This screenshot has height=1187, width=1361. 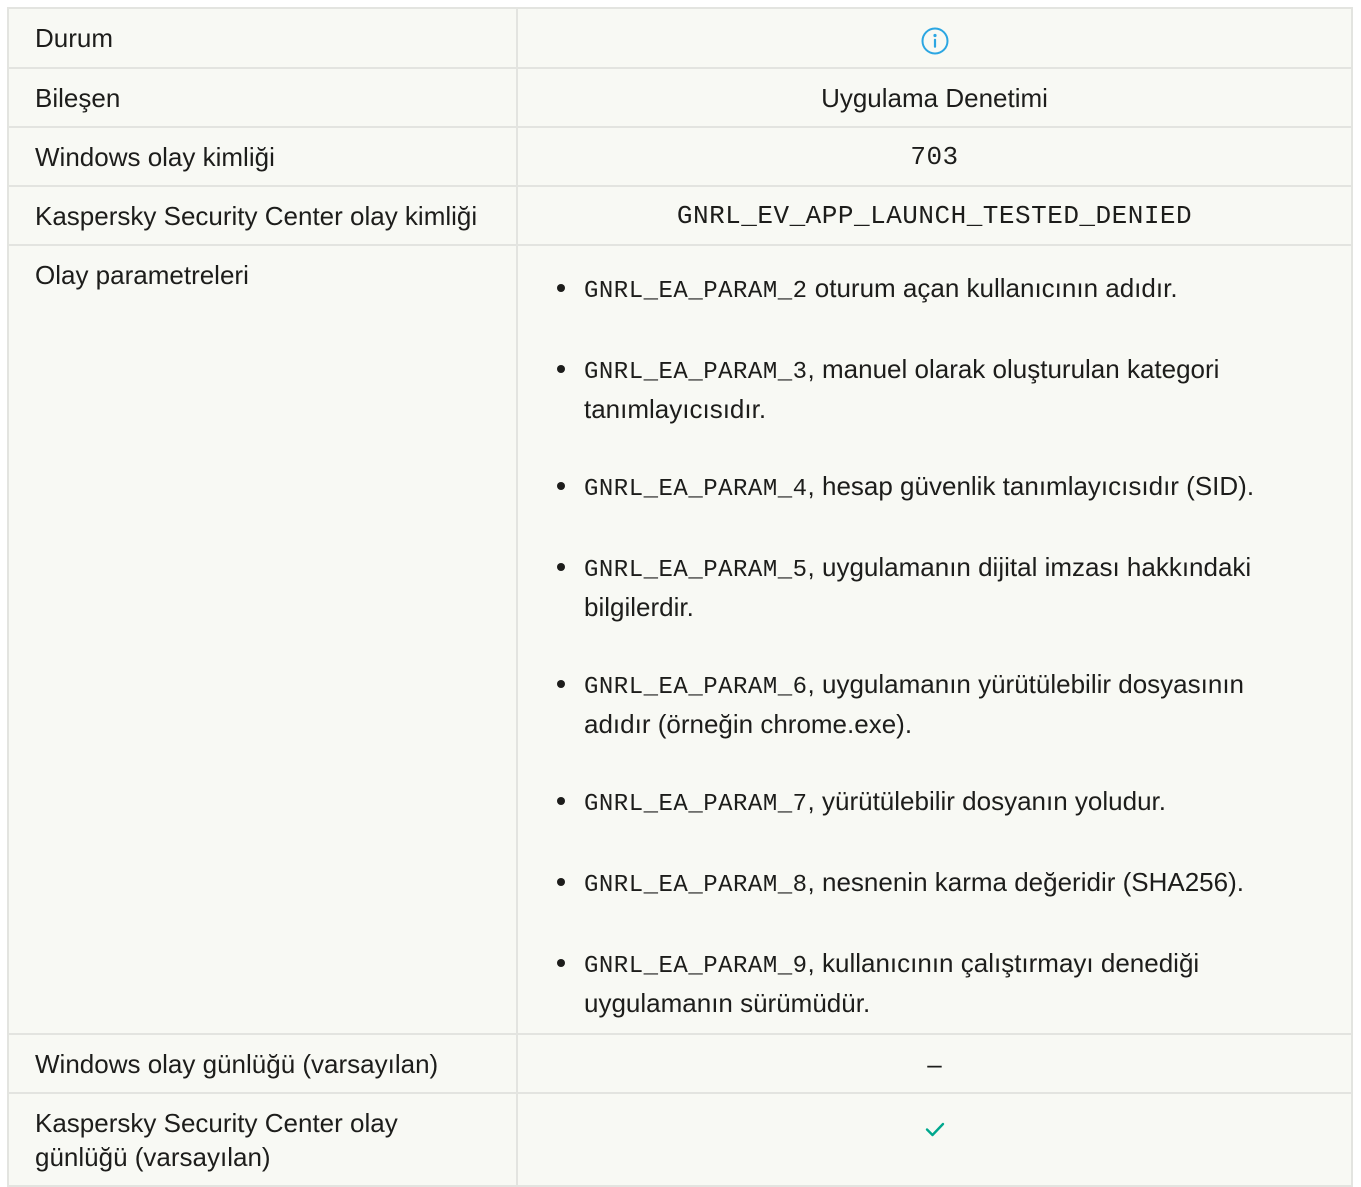 I want to click on param-code: GNRL_EA_PARAM_7, so click(x=696, y=804).